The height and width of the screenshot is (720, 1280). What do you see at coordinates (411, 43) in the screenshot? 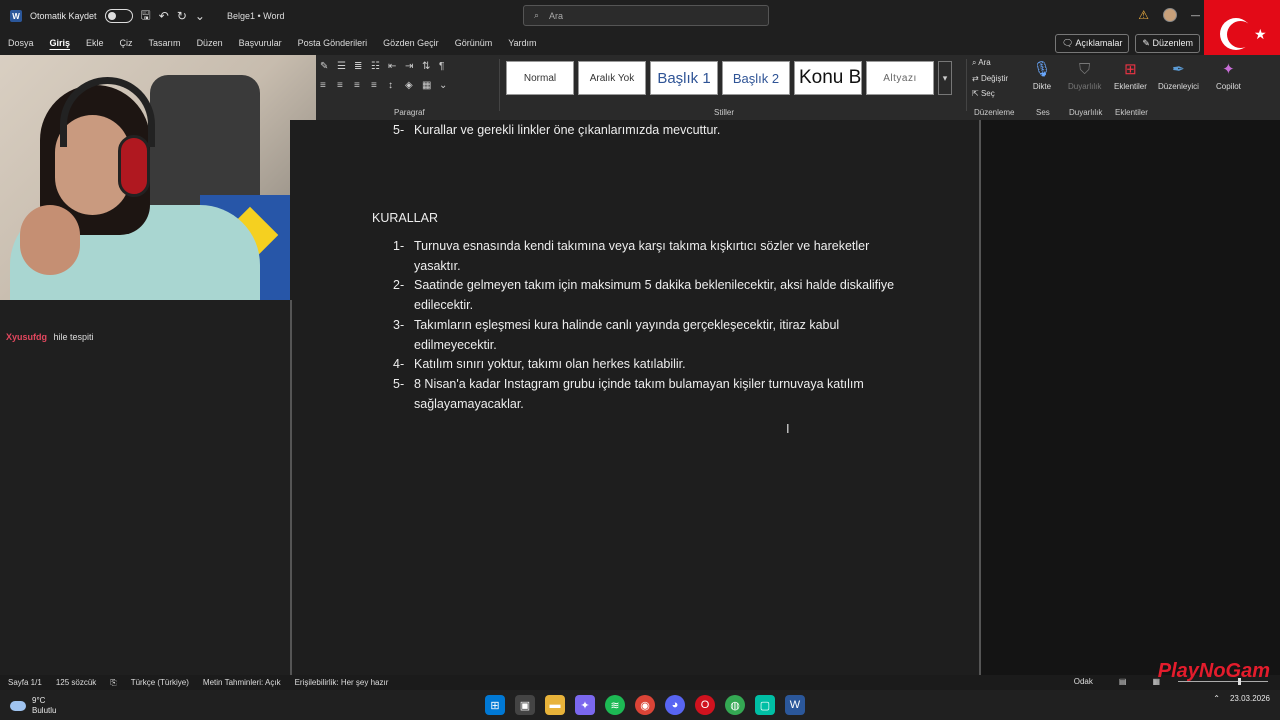
I see `tab-8: Gözden Geçir` at bounding box center [411, 43].